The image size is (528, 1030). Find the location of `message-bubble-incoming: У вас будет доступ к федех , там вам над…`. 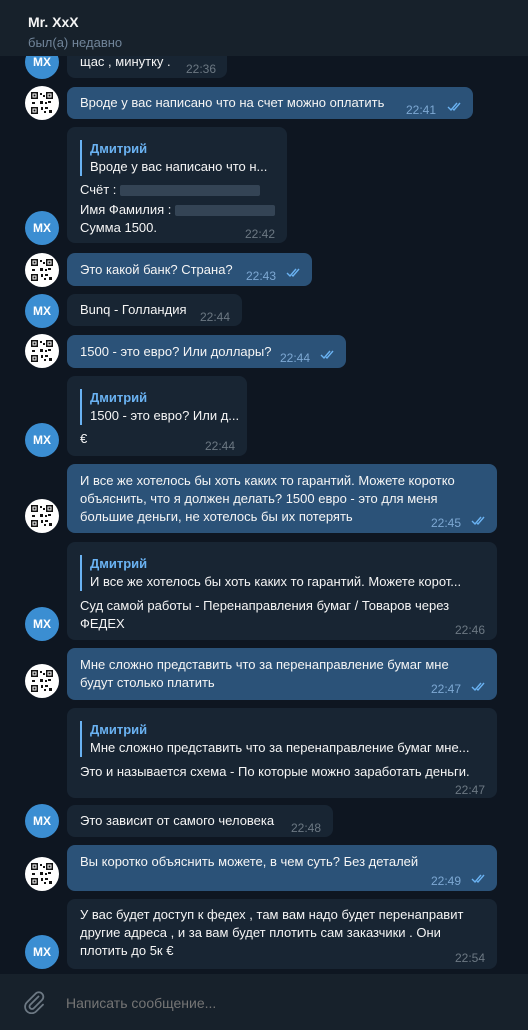

message-bubble-incoming: У вас будет доступ к федех , там вам над… is located at coordinates (282, 934).